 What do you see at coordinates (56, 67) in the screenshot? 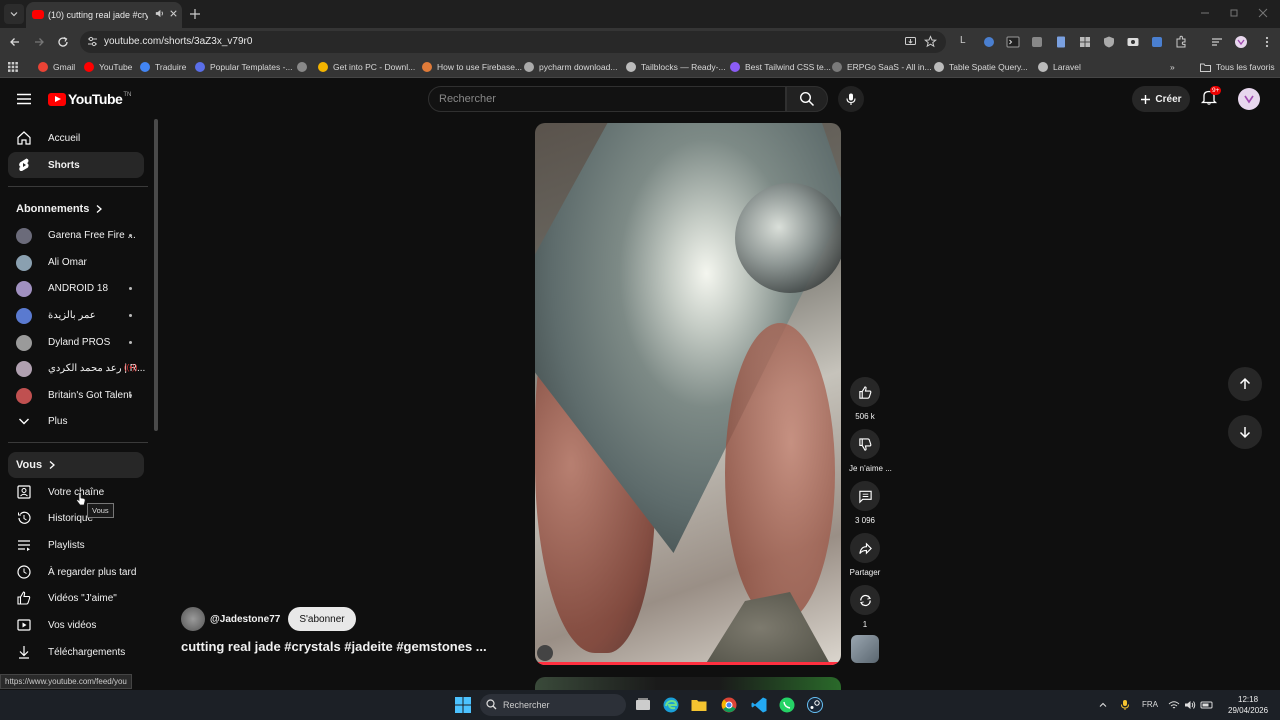
I see `bookmark-item: Gmail` at bounding box center [56, 67].